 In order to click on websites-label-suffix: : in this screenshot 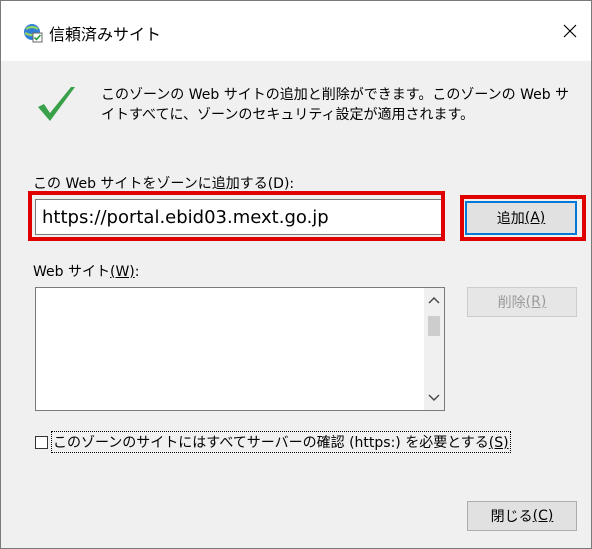, I will do `click(137, 272)`.